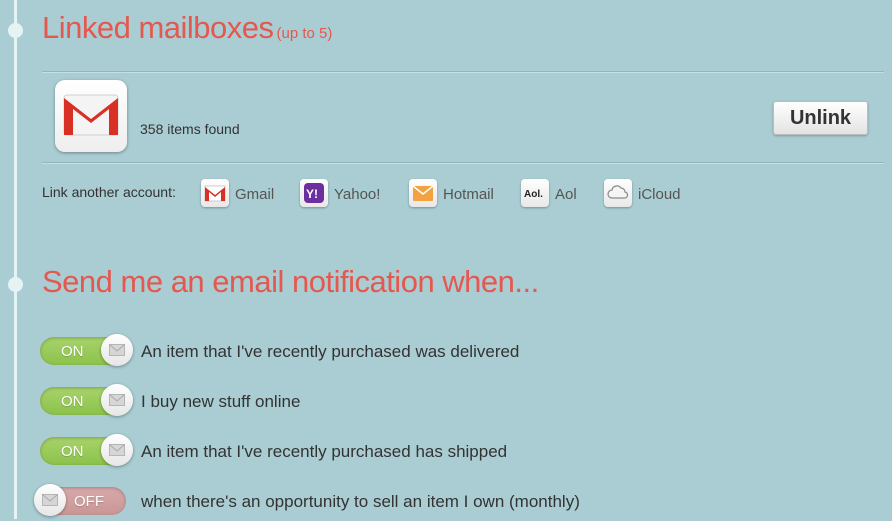  What do you see at coordinates (820, 118) in the screenshot?
I see `unlink-button: Unlink` at bounding box center [820, 118].